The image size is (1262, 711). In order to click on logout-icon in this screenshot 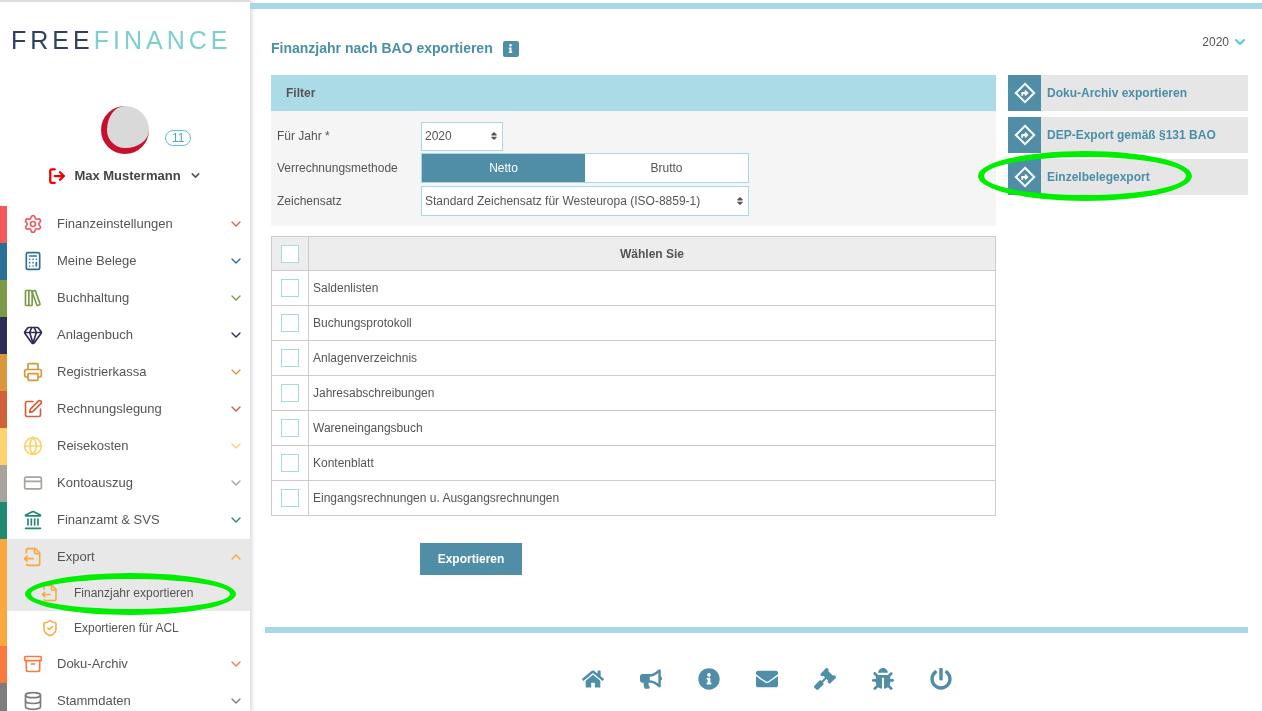, I will do `click(57, 175)`.